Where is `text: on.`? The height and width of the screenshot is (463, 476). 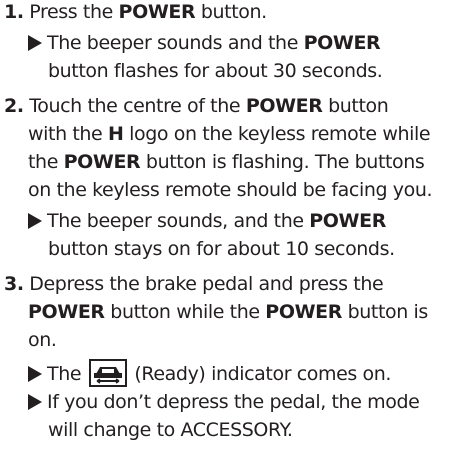
text: on. is located at coordinates (42, 340).